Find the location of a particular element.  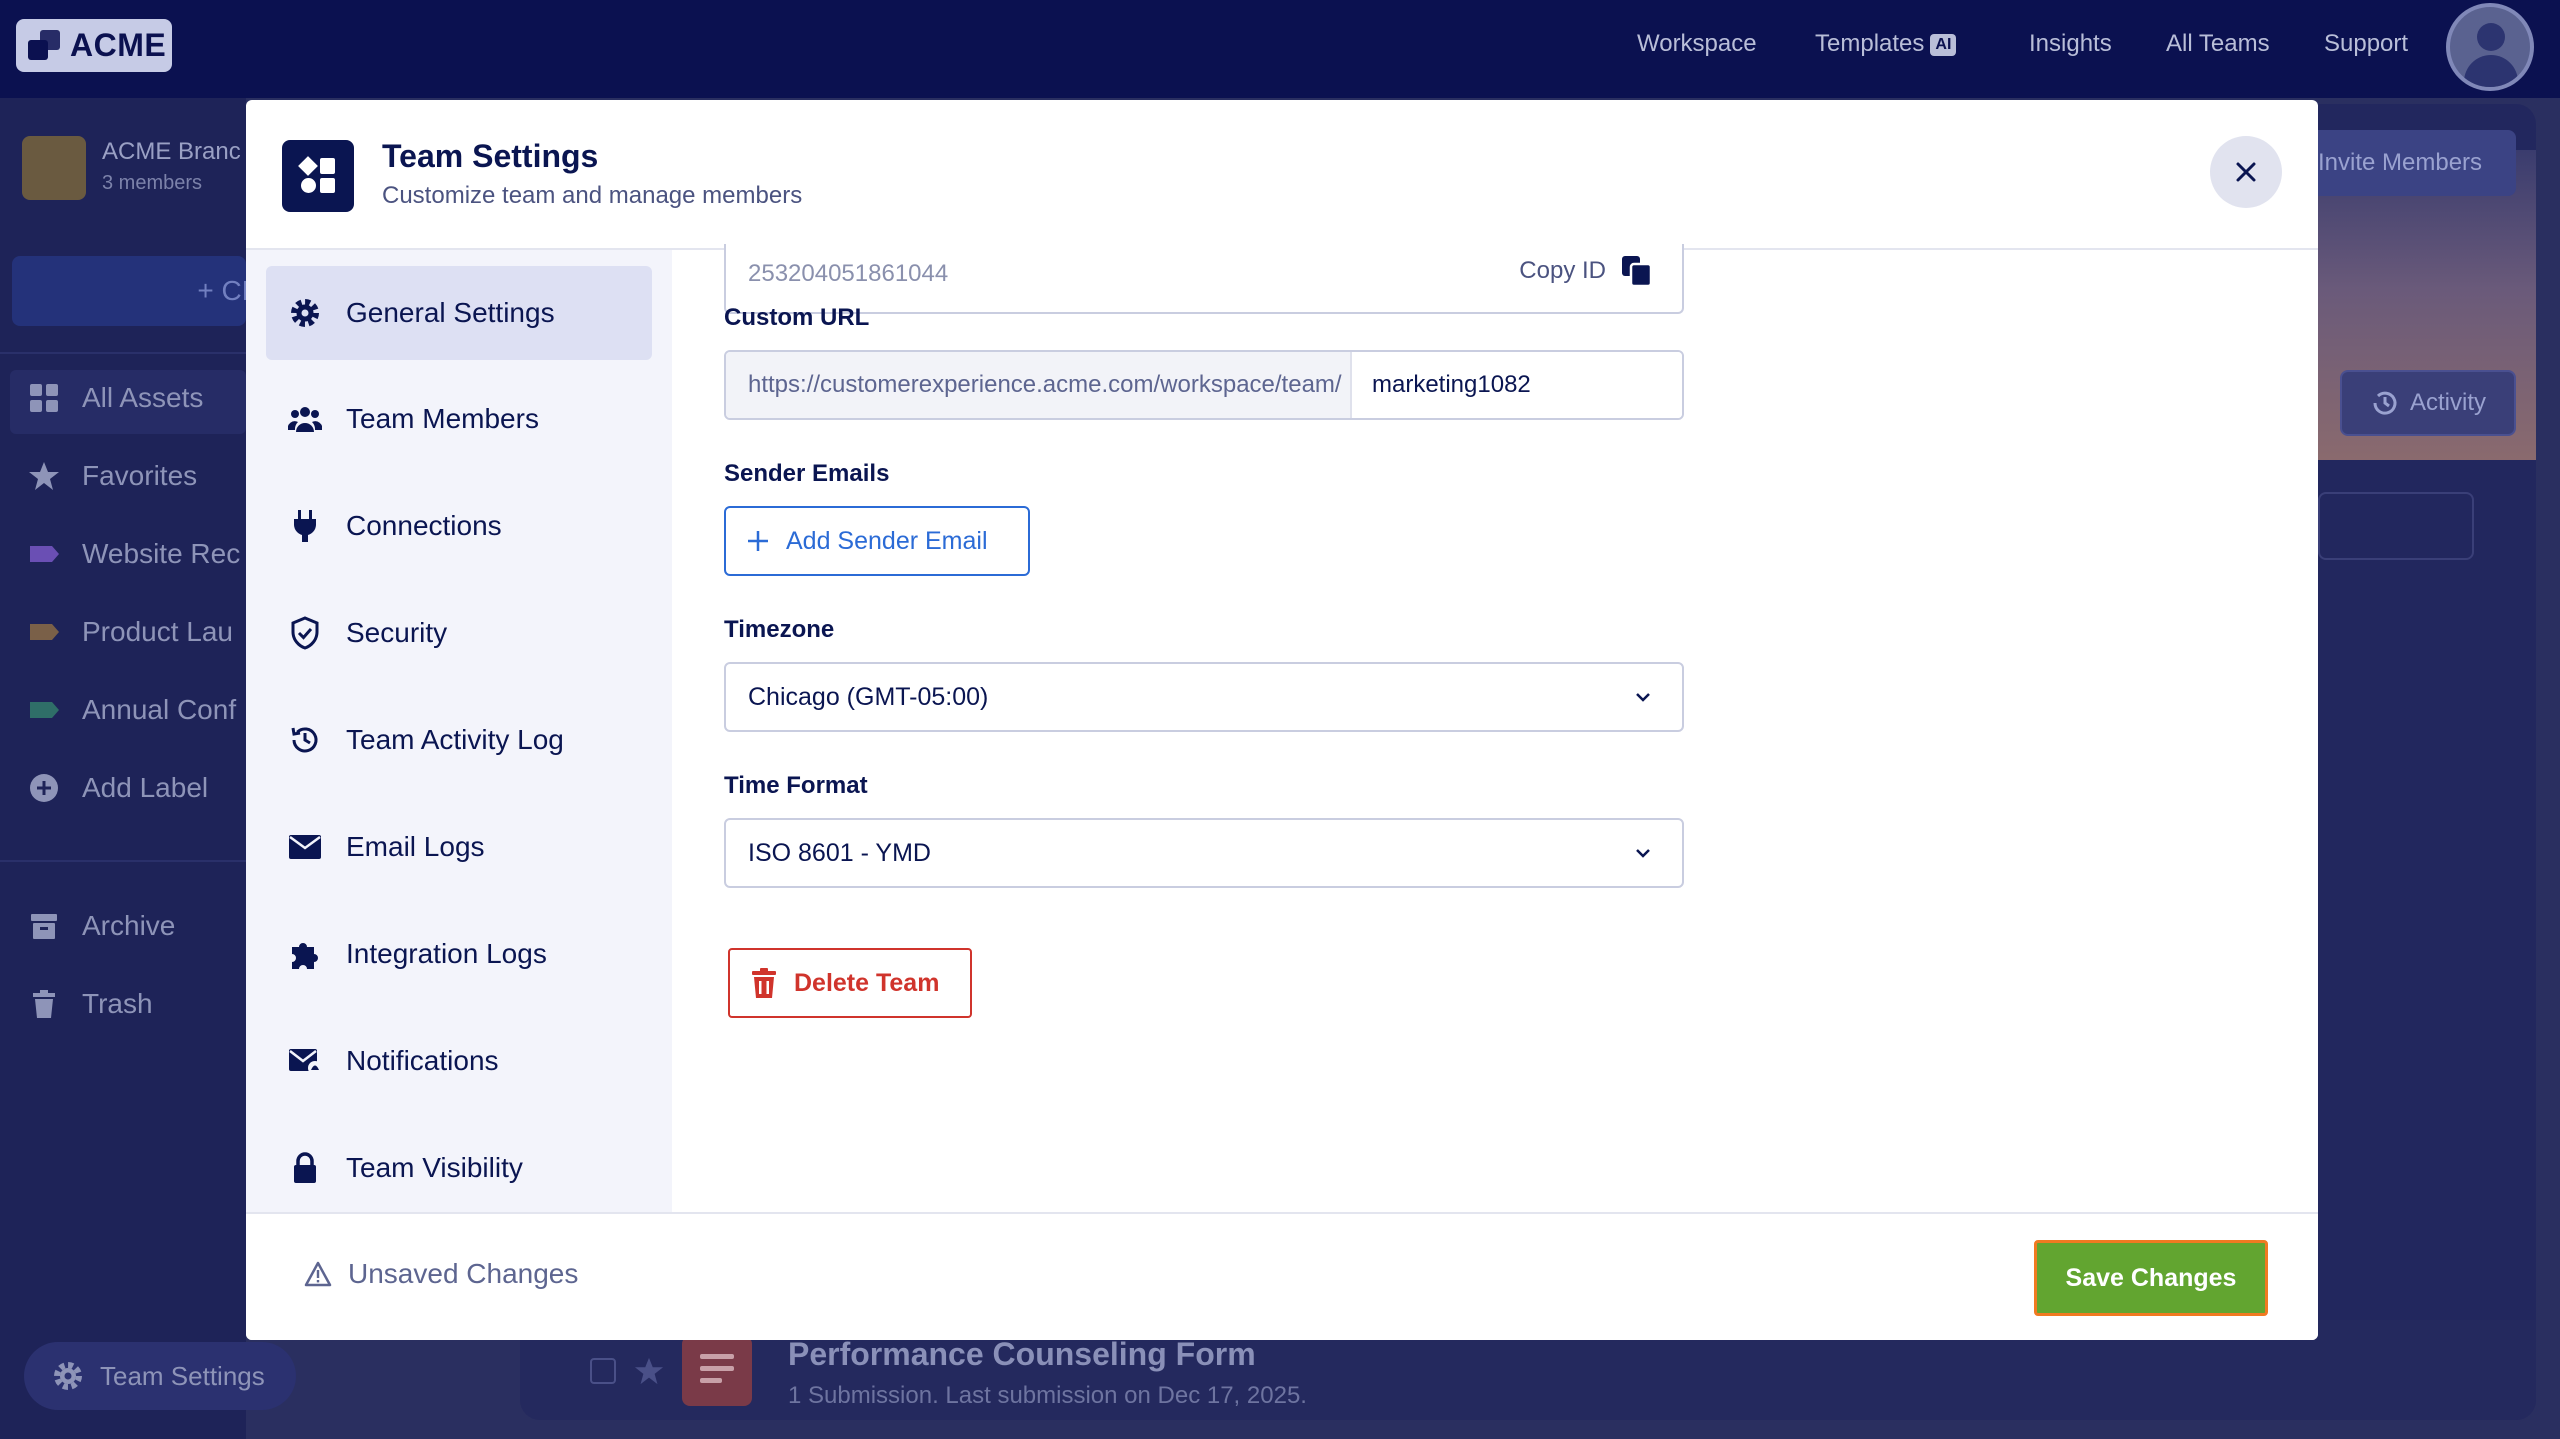

team-name: ACME Branc is located at coordinates (171, 151).